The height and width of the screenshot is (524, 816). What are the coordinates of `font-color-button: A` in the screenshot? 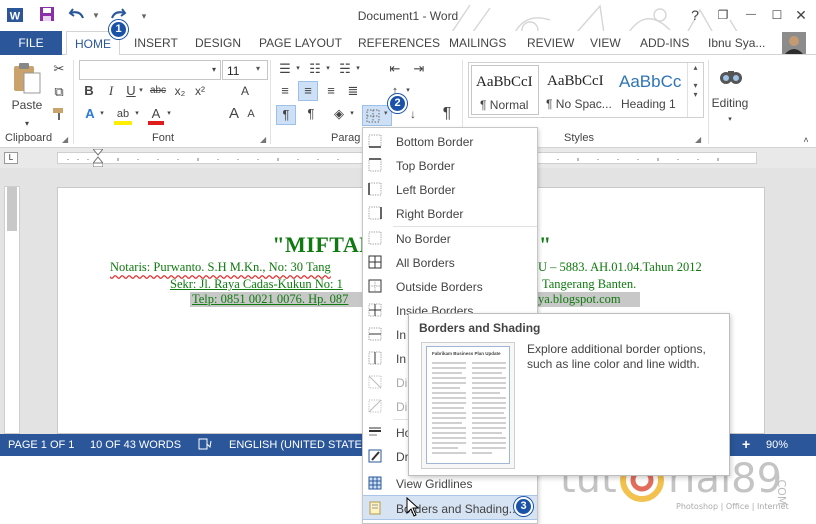 It's located at (156, 115).